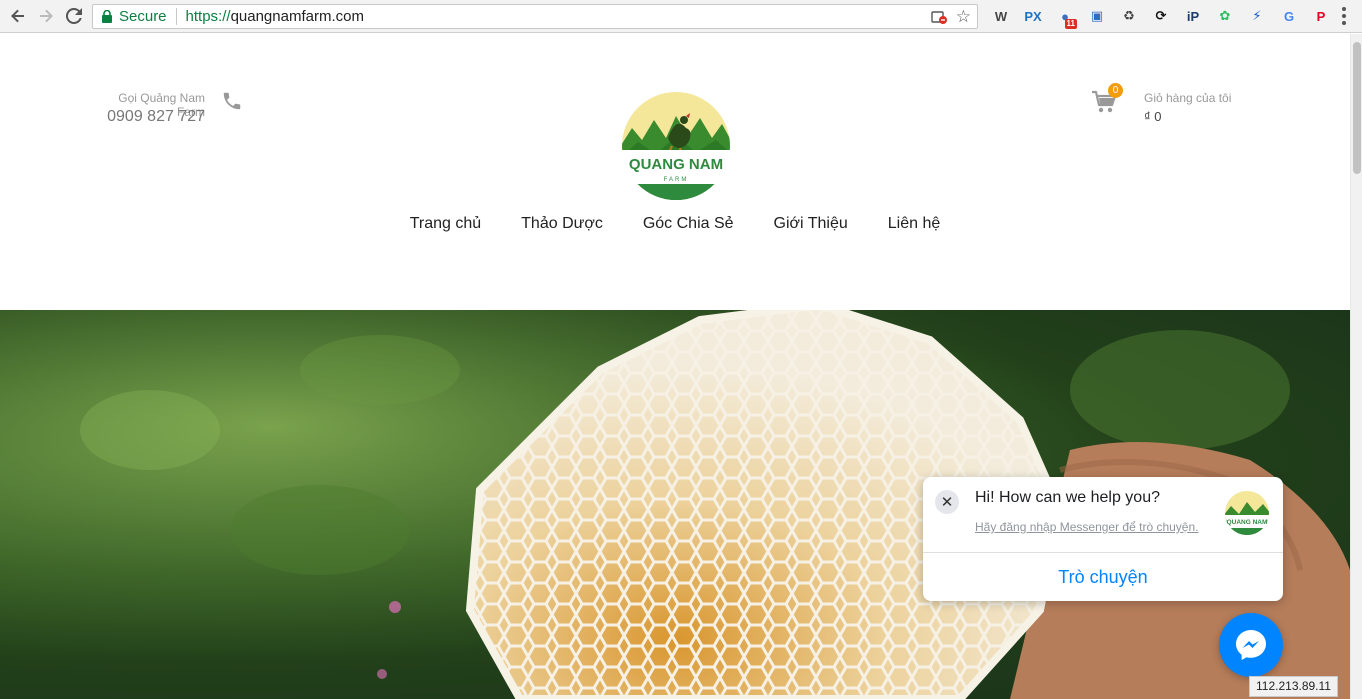 This screenshot has width=1362, height=699. I want to click on pinterest-icon: P, so click(1321, 16).